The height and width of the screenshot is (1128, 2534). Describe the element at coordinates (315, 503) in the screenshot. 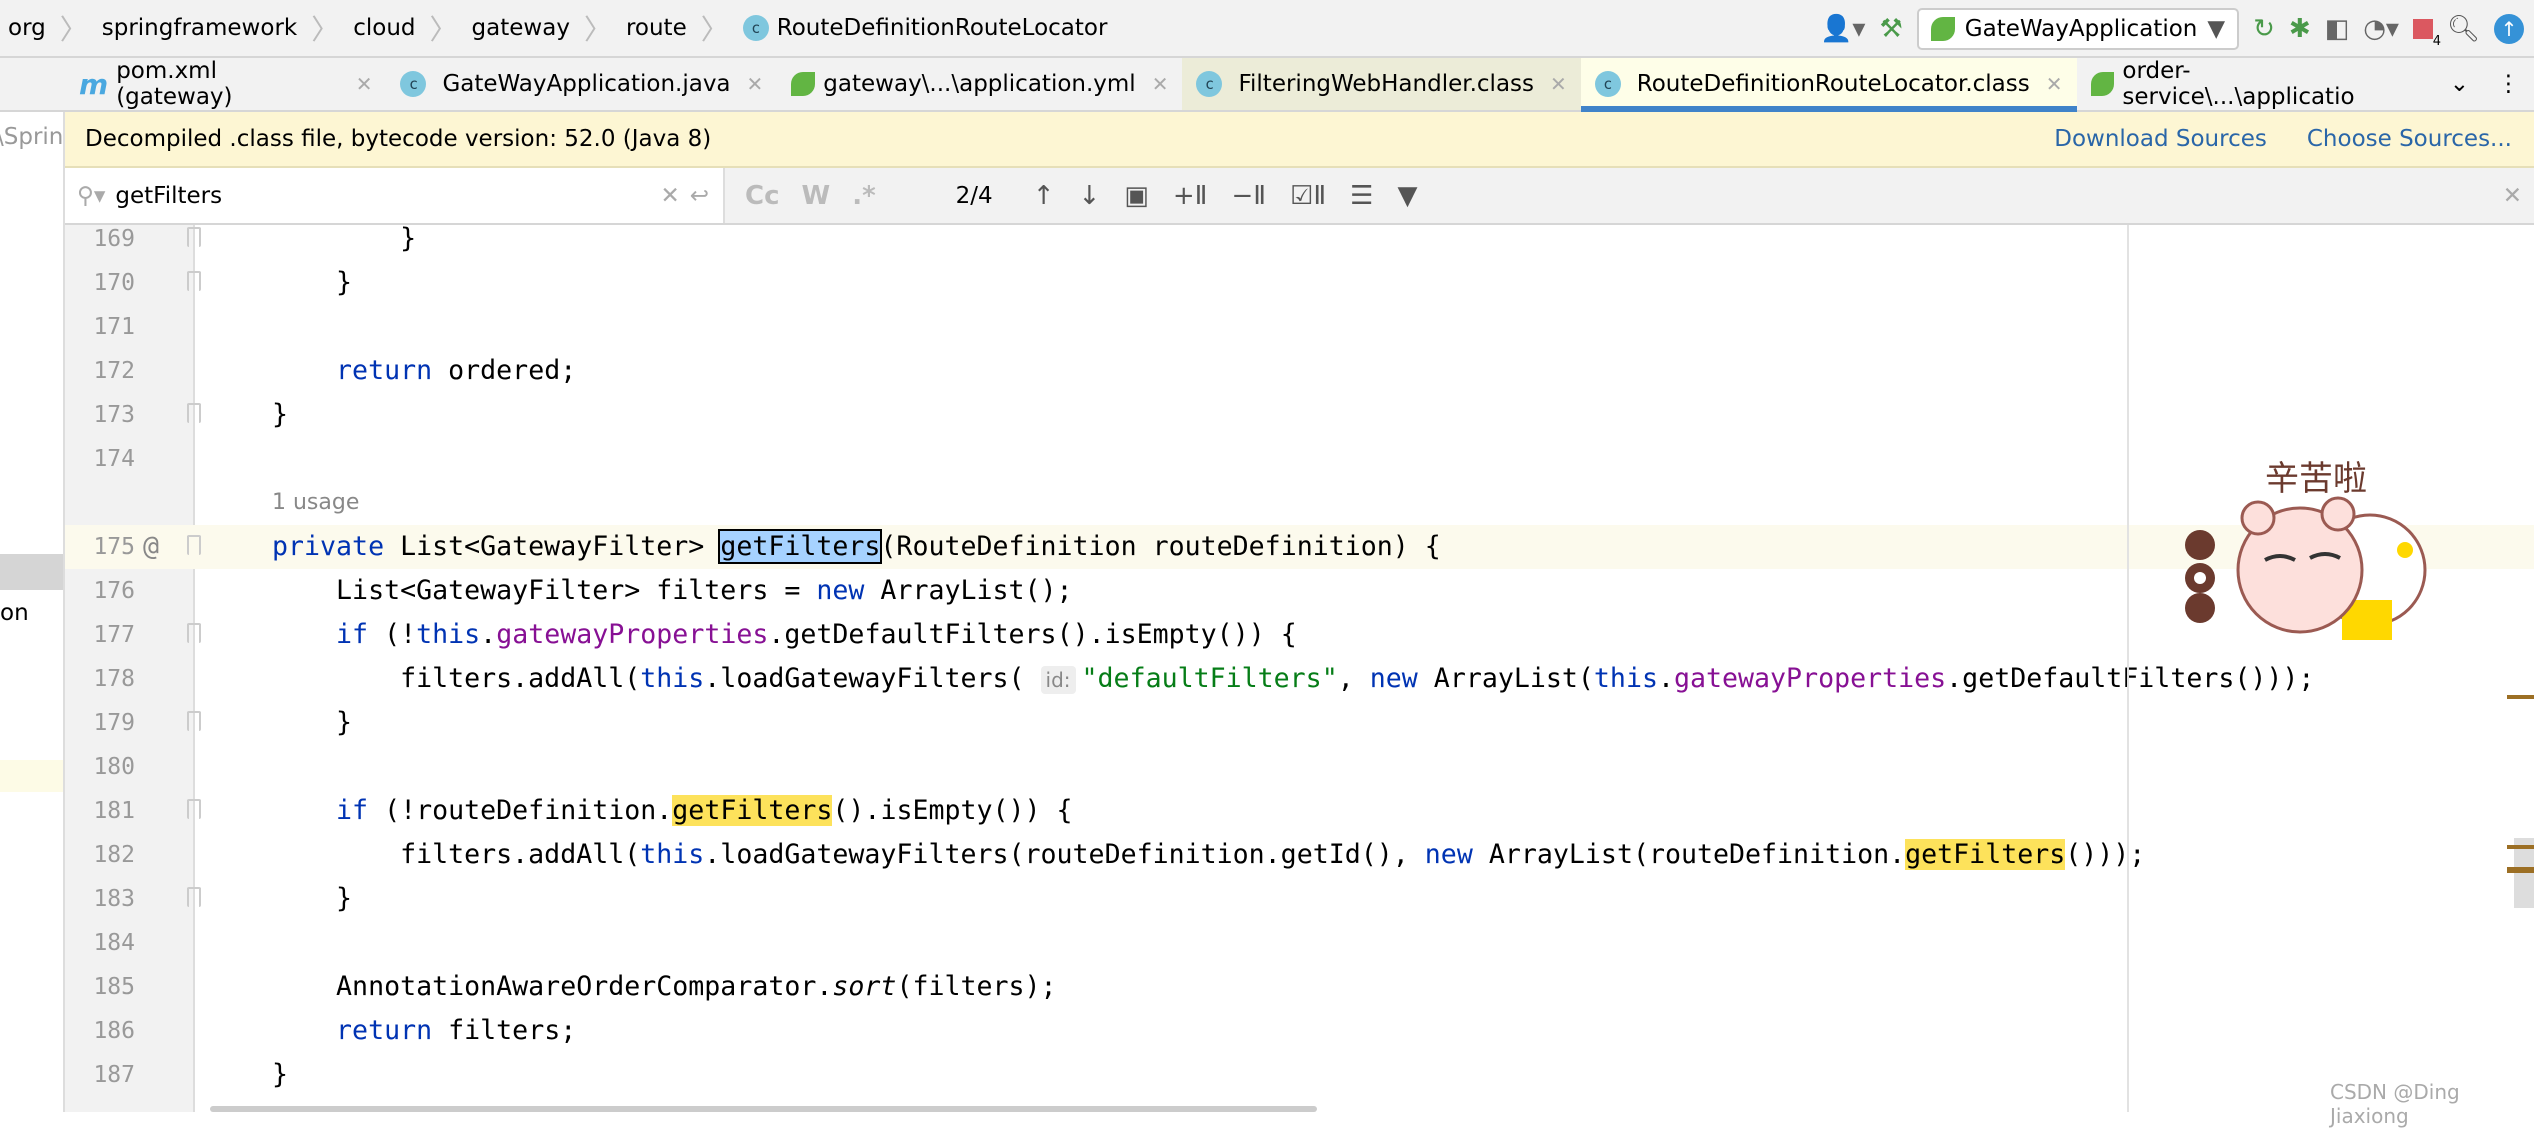

I see `usage-count-link: 1 usage` at that location.